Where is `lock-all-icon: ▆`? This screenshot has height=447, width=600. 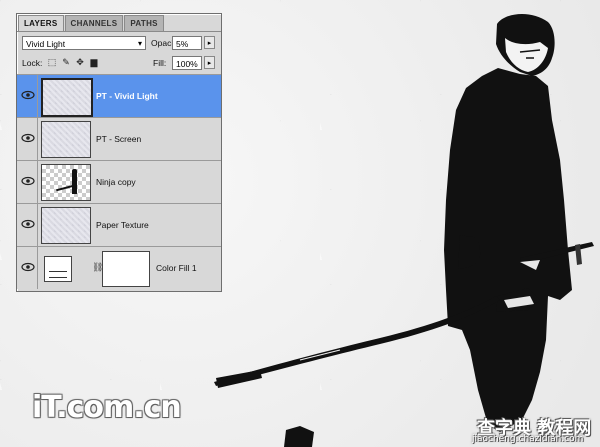 lock-all-icon: ▆ is located at coordinates (94, 62).